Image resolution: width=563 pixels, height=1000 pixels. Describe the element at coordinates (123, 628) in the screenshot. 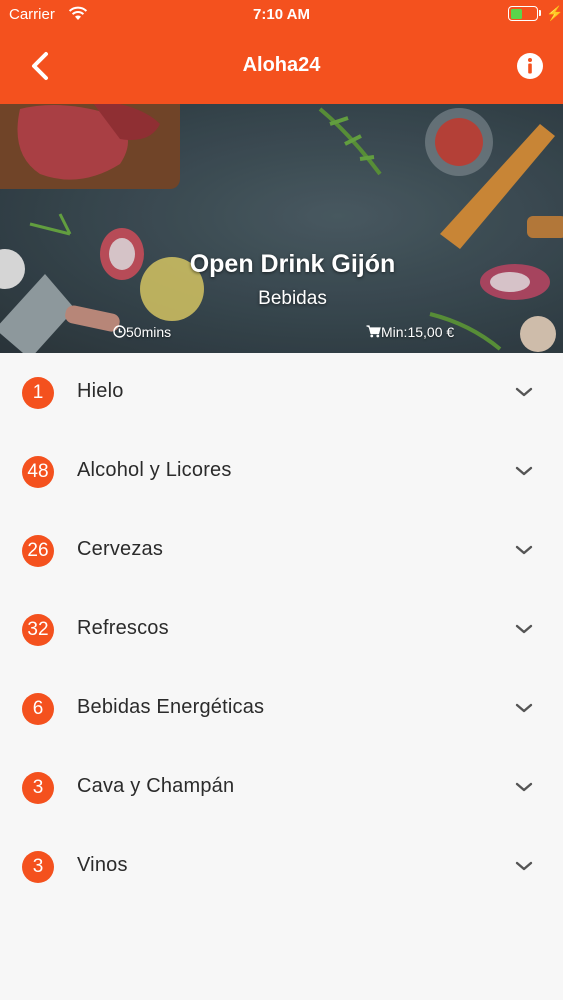

I see `category-label: Refrescos` at that location.